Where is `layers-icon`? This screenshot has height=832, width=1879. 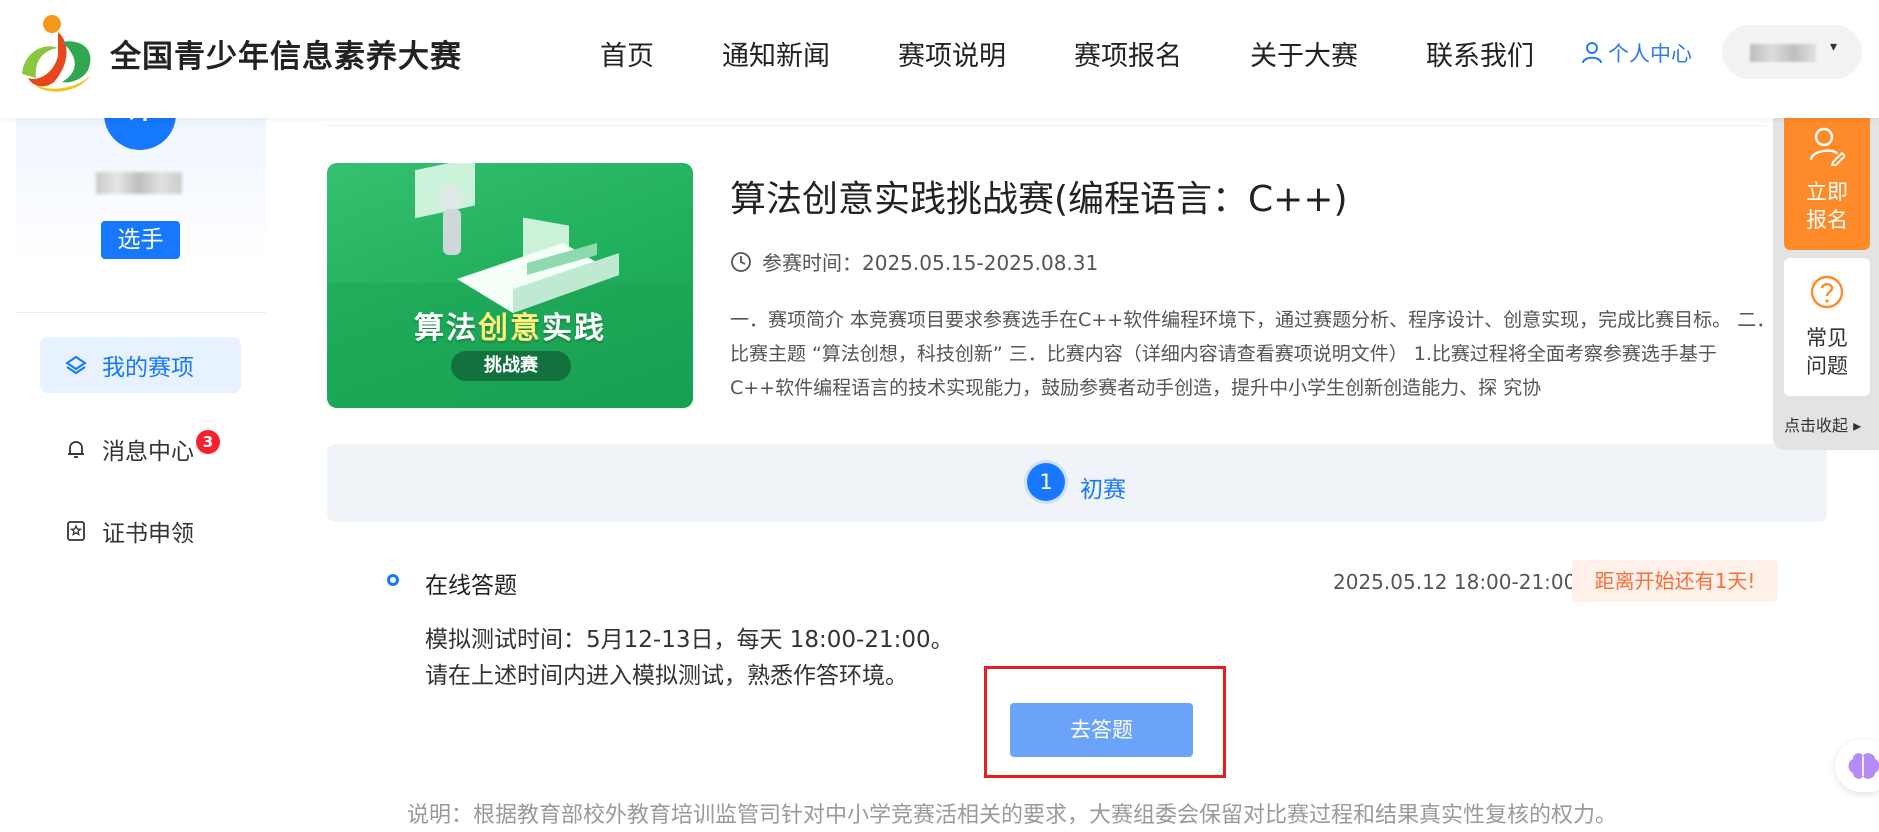 layers-icon is located at coordinates (76, 365).